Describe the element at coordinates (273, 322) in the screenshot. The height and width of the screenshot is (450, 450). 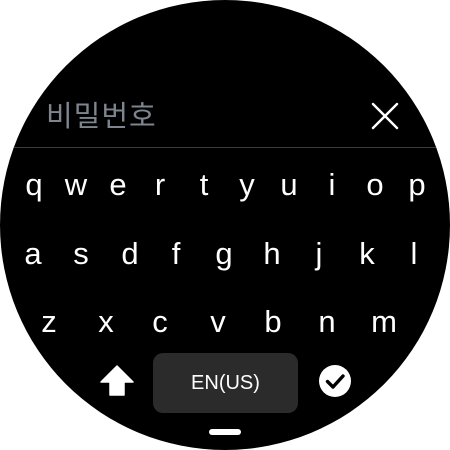
I see `key-b: b` at that location.